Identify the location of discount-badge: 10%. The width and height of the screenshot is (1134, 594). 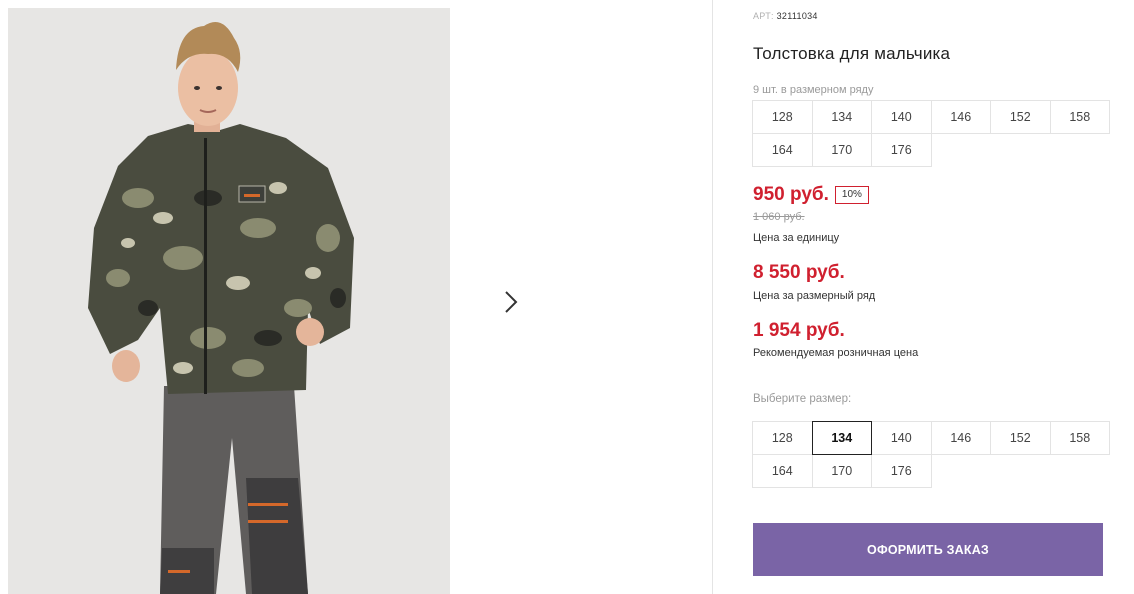
(851, 195).